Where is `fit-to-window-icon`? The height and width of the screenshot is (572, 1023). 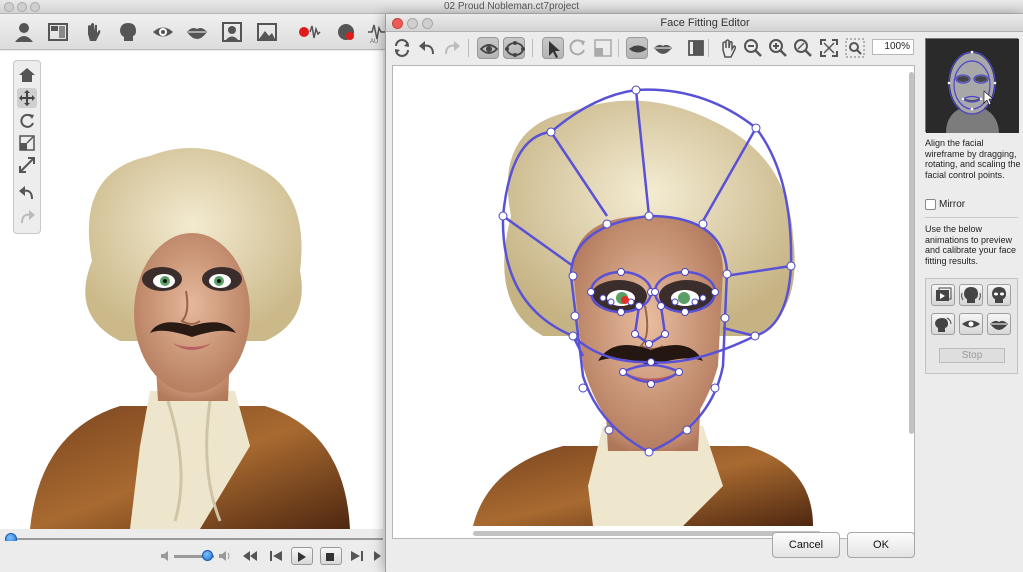 fit-to-window-icon is located at coordinates (829, 48).